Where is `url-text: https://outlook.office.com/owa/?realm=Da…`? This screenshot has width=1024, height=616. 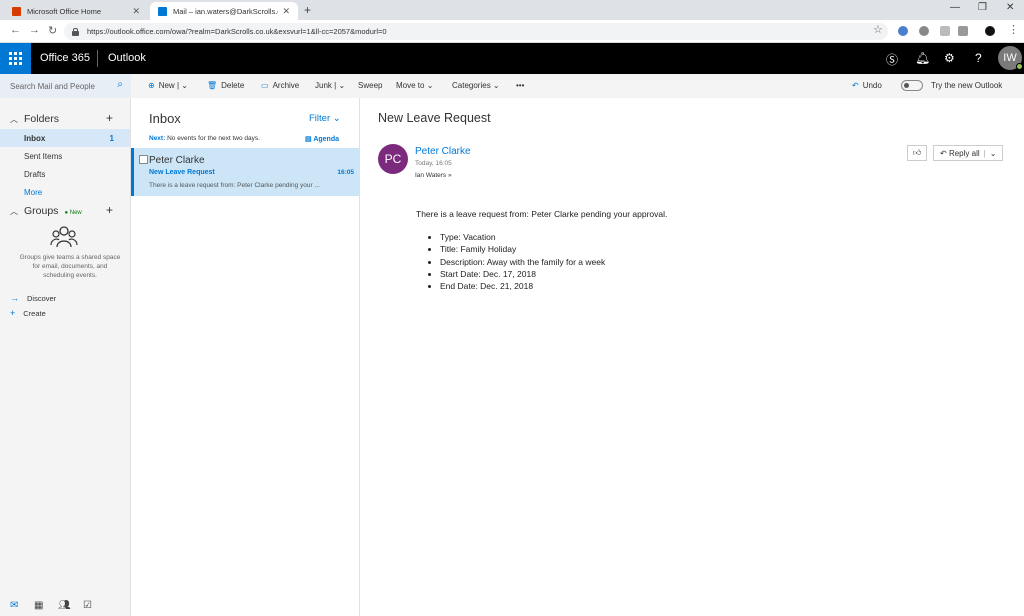
url-text: https://outlook.office.com/owa/?realm=Da… is located at coordinates (237, 31).